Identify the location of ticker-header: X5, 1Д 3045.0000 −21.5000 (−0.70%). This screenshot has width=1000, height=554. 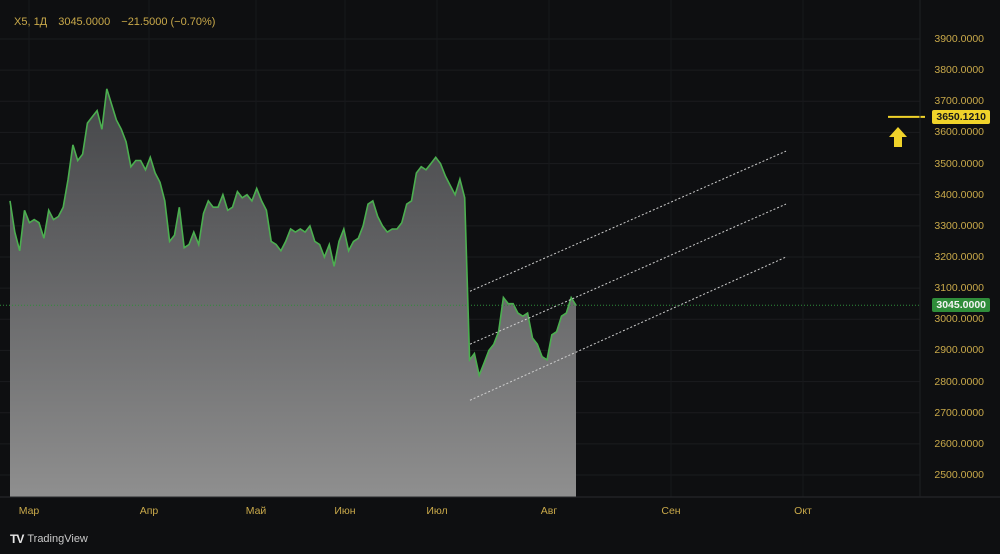
(114, 22).